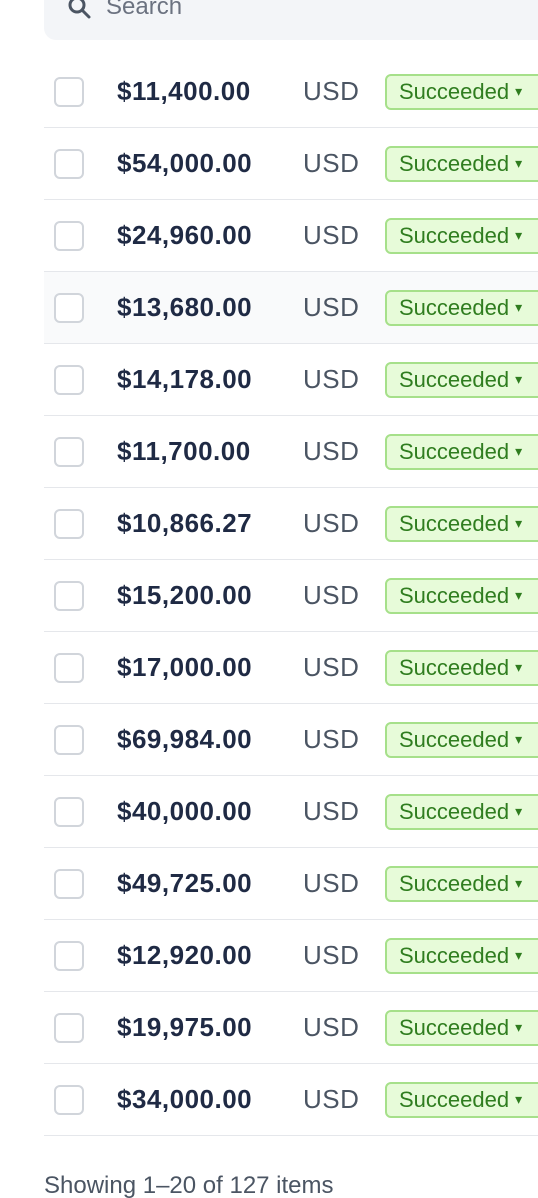 This screenshot has height=1198, width=538. What do you see at coordinates (291, 812) in the screenshot?
I see `table-row: $40,000.00 USD Succeeded ▾` at bounding box center [291, 812].